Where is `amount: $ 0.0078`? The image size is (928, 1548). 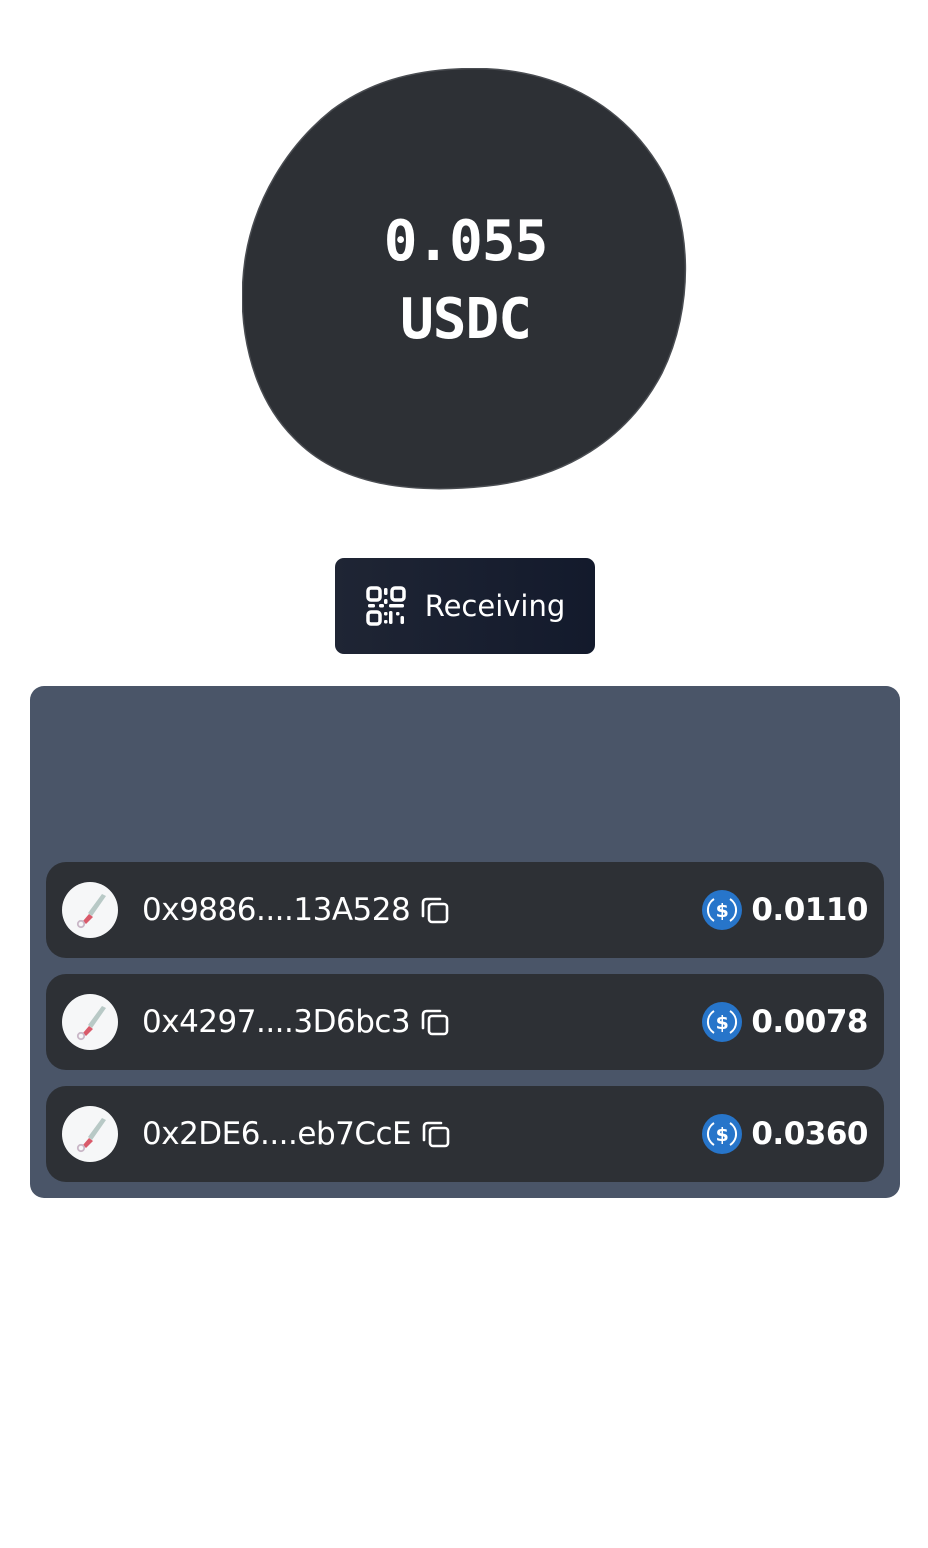 amount: $ 0.0078 is located at coordinates (785, 1022).